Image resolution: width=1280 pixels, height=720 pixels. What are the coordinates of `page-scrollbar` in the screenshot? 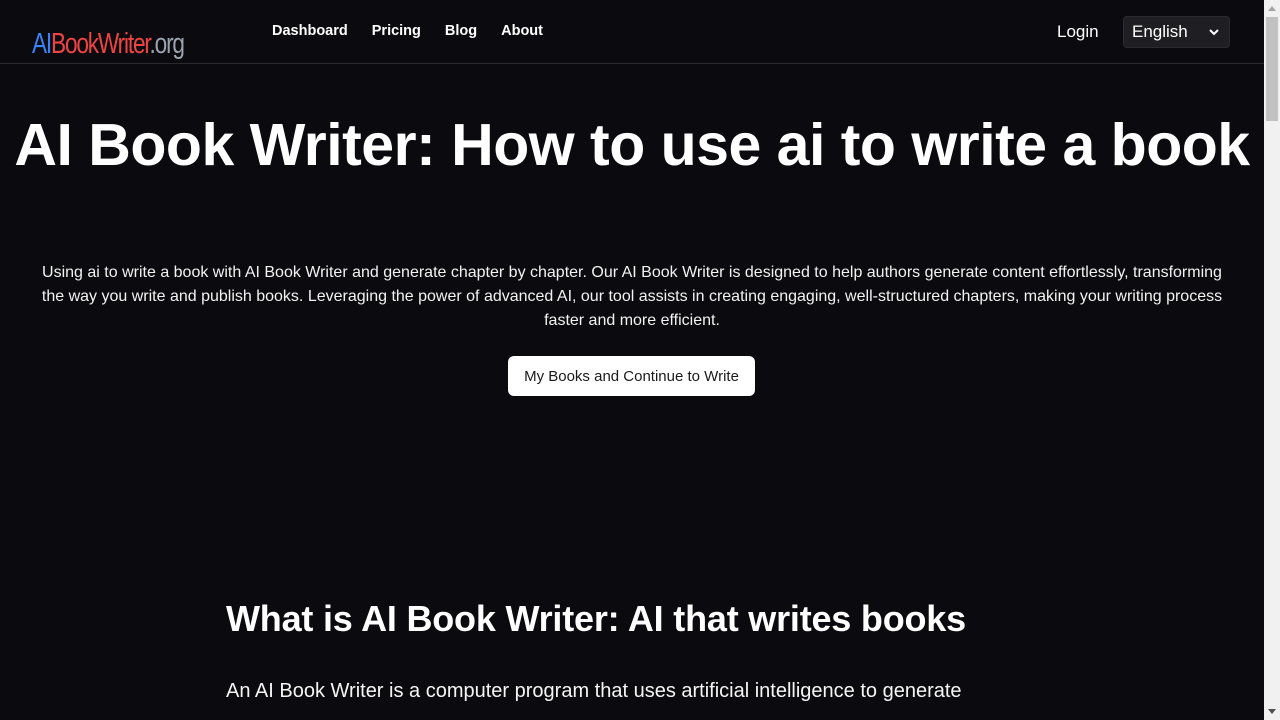 It's located at (1272, 360).